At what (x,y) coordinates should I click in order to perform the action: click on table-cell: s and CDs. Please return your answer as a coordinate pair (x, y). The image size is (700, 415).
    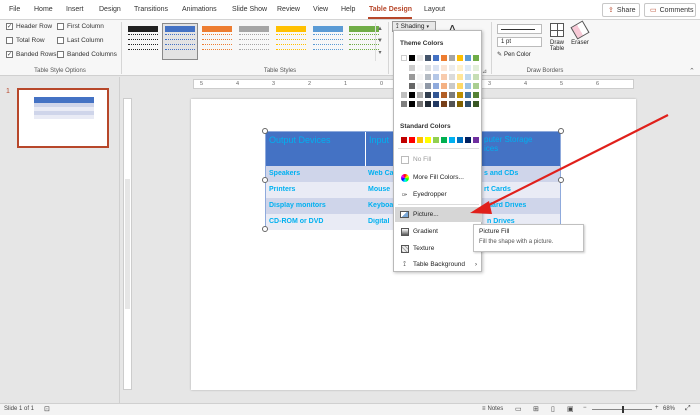
    Looking at the image, I should click on (520, 173).